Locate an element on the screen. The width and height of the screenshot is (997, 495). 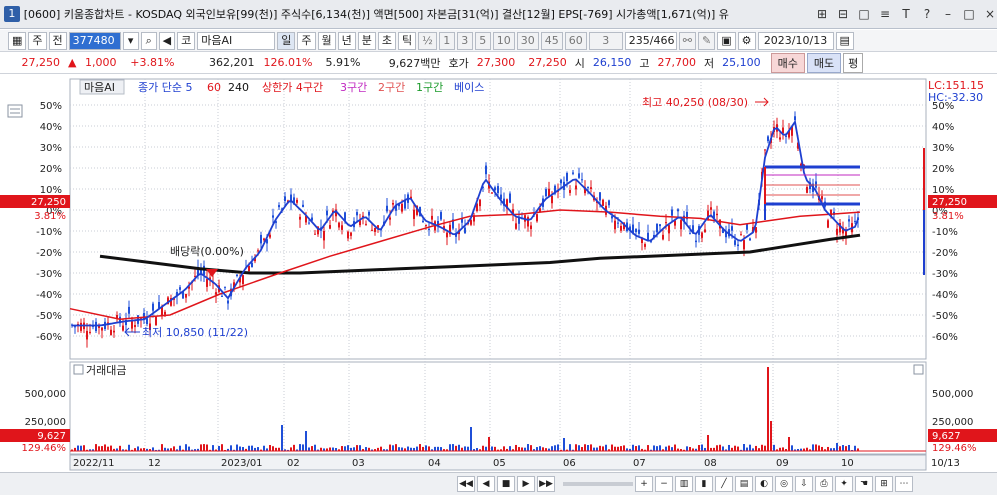
minute-5: 5 is located at coordinates (482, 40).